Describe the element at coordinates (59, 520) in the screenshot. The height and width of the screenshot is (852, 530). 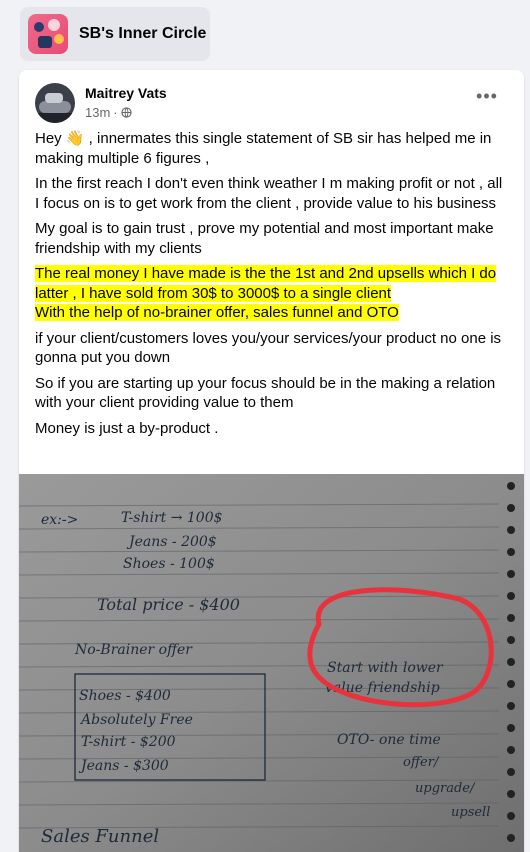
I see `note-row1-label: ex:->` at that location.